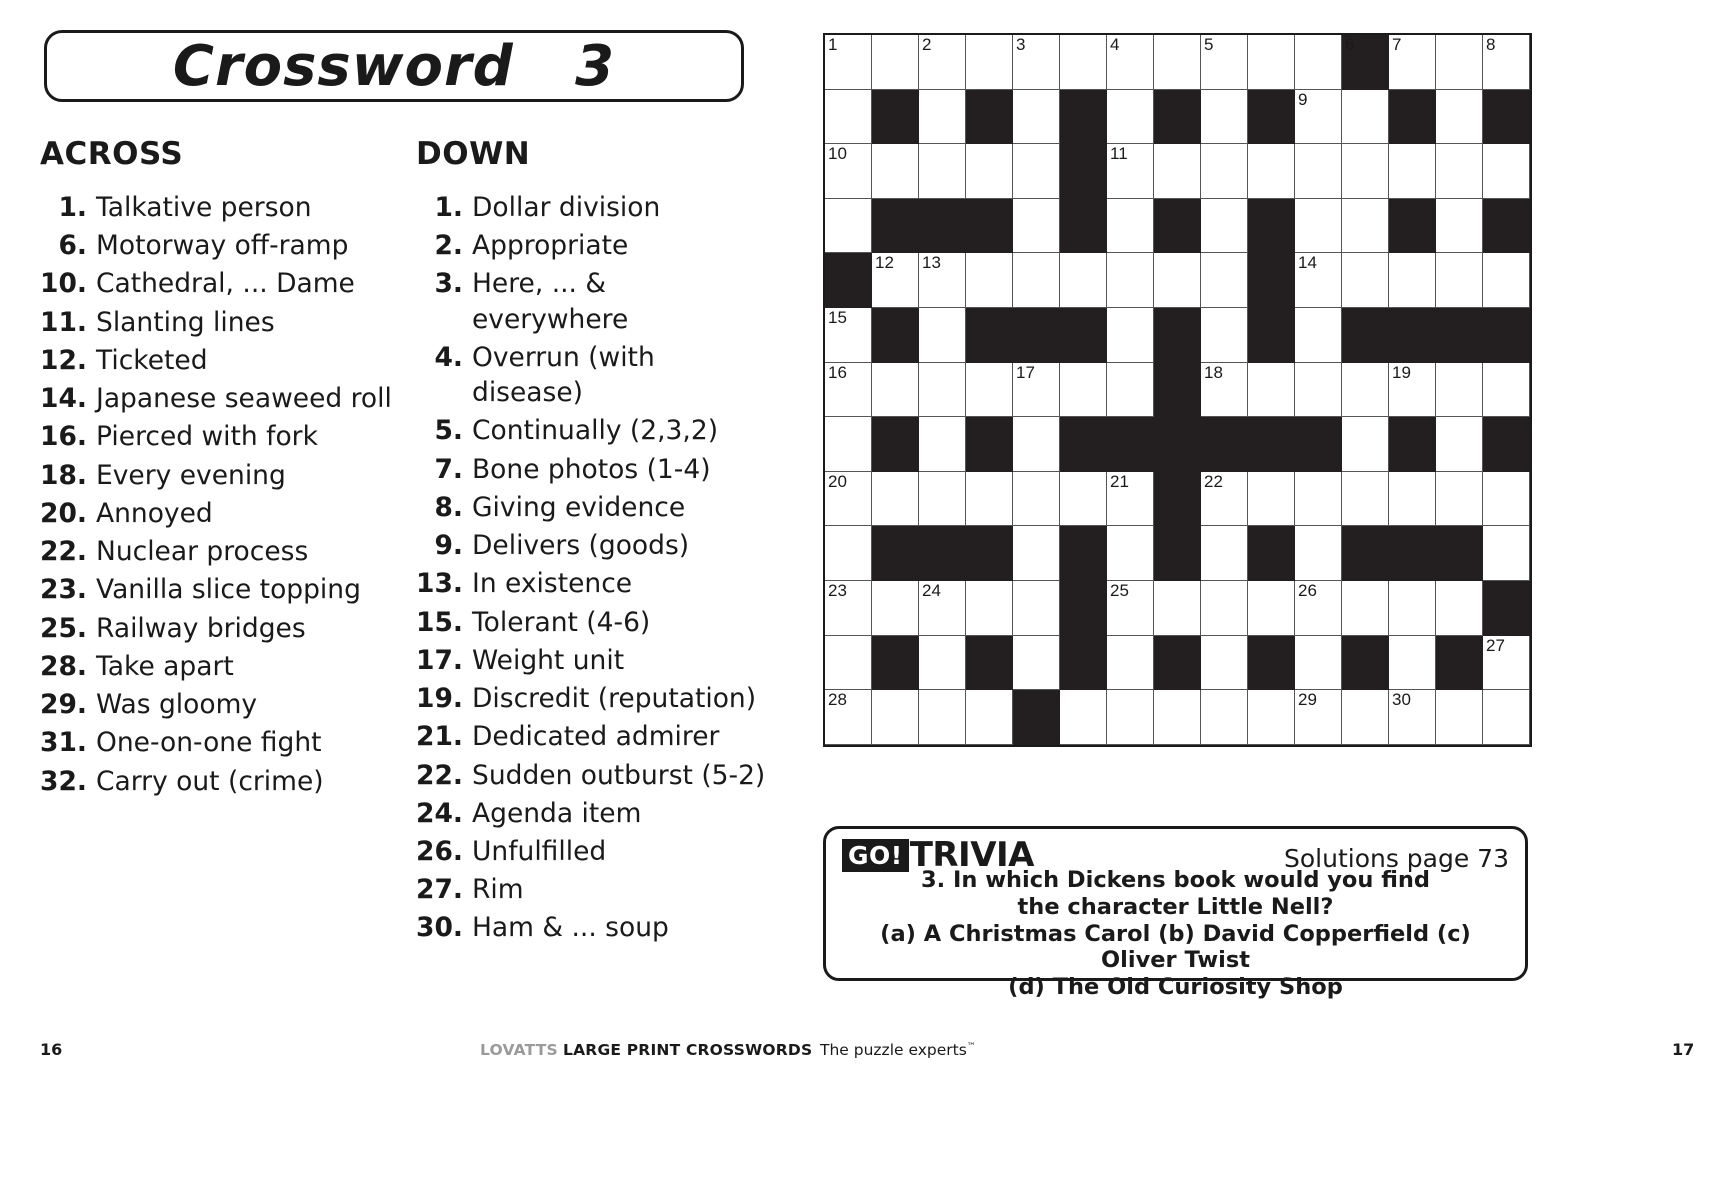 This screenshot has height=1181, width=1718. Describe the element at coordinates (942, 280) in the screenshot. I see `grid-cell: 13` at that location.